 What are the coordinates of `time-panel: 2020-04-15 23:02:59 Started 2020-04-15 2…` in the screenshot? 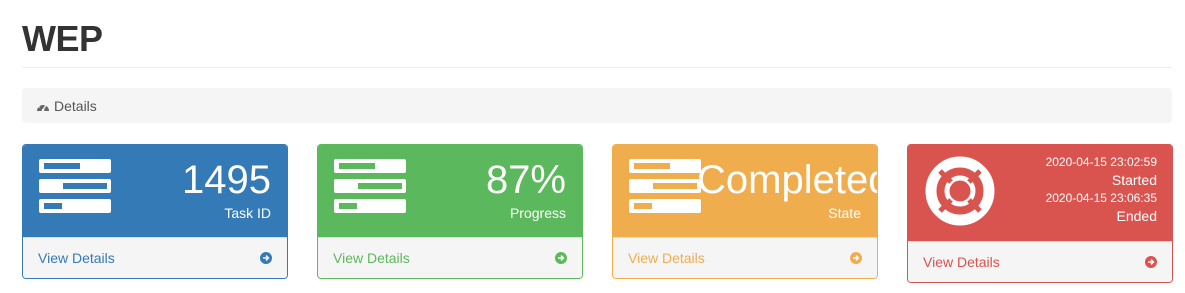 It's located at (1040, 213).